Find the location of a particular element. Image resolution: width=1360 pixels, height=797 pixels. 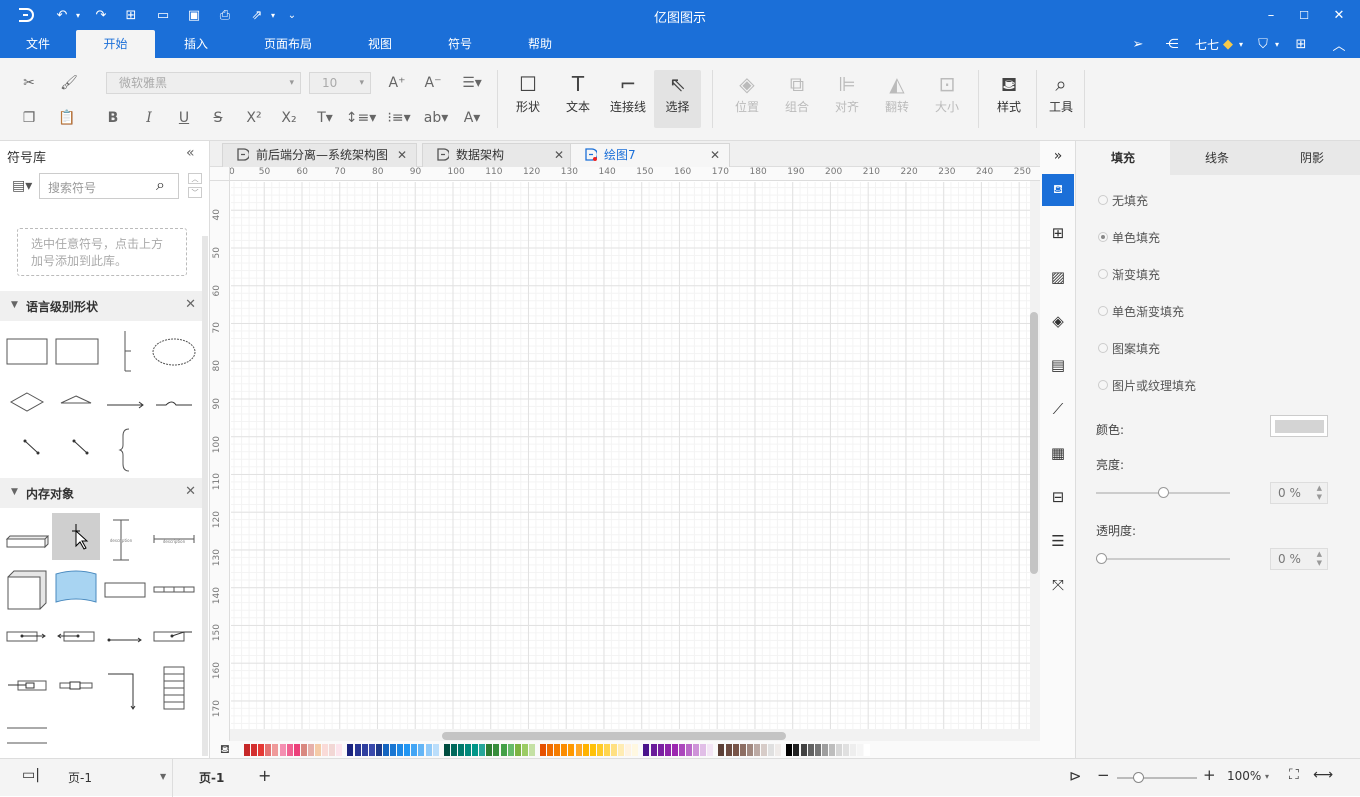

font-color-icon: A▾ is located at coordinates (472, 118).